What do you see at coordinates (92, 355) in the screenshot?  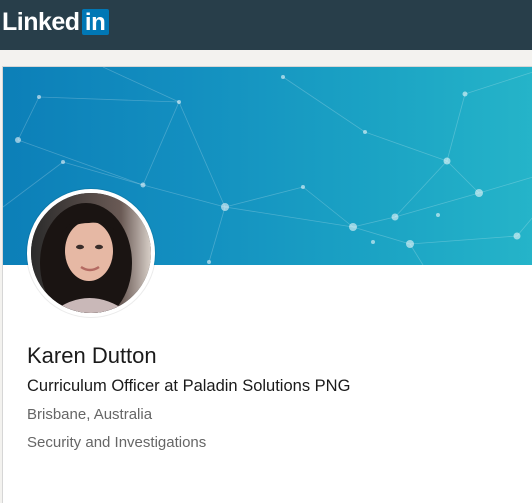 I see `profile-name: Karen Dutton` at bounding box center [92, 355].